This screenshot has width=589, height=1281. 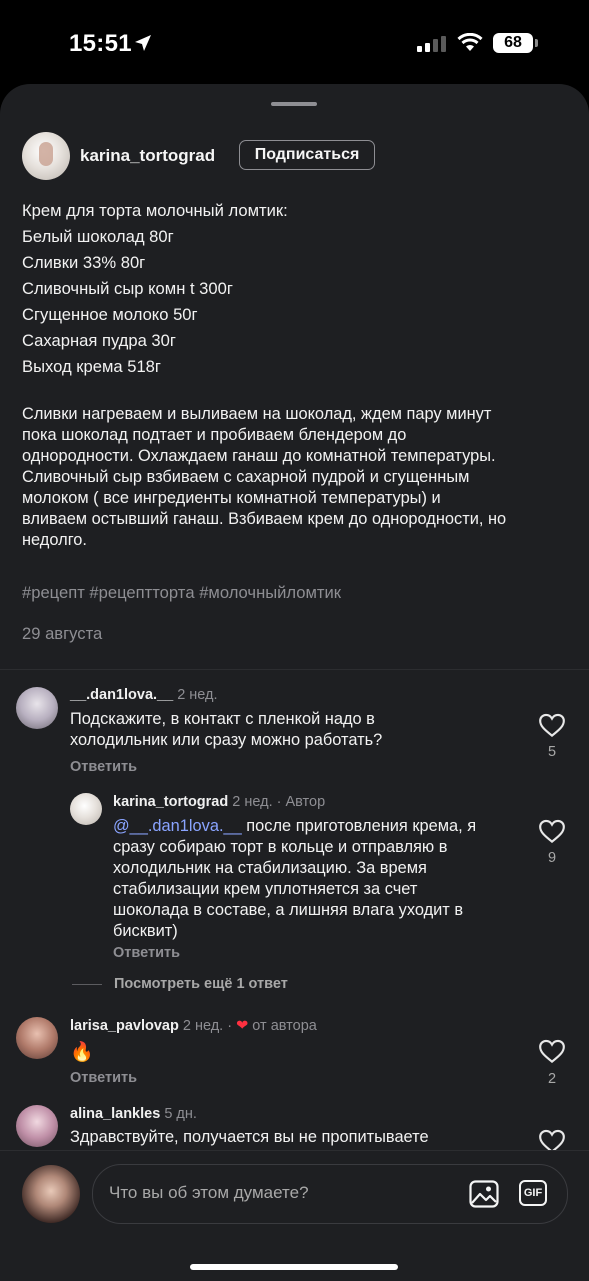 What do you see at coordinates (513, 43) in the screenshot?
I see `battery-level: 68` at bounding box center [513, 43].